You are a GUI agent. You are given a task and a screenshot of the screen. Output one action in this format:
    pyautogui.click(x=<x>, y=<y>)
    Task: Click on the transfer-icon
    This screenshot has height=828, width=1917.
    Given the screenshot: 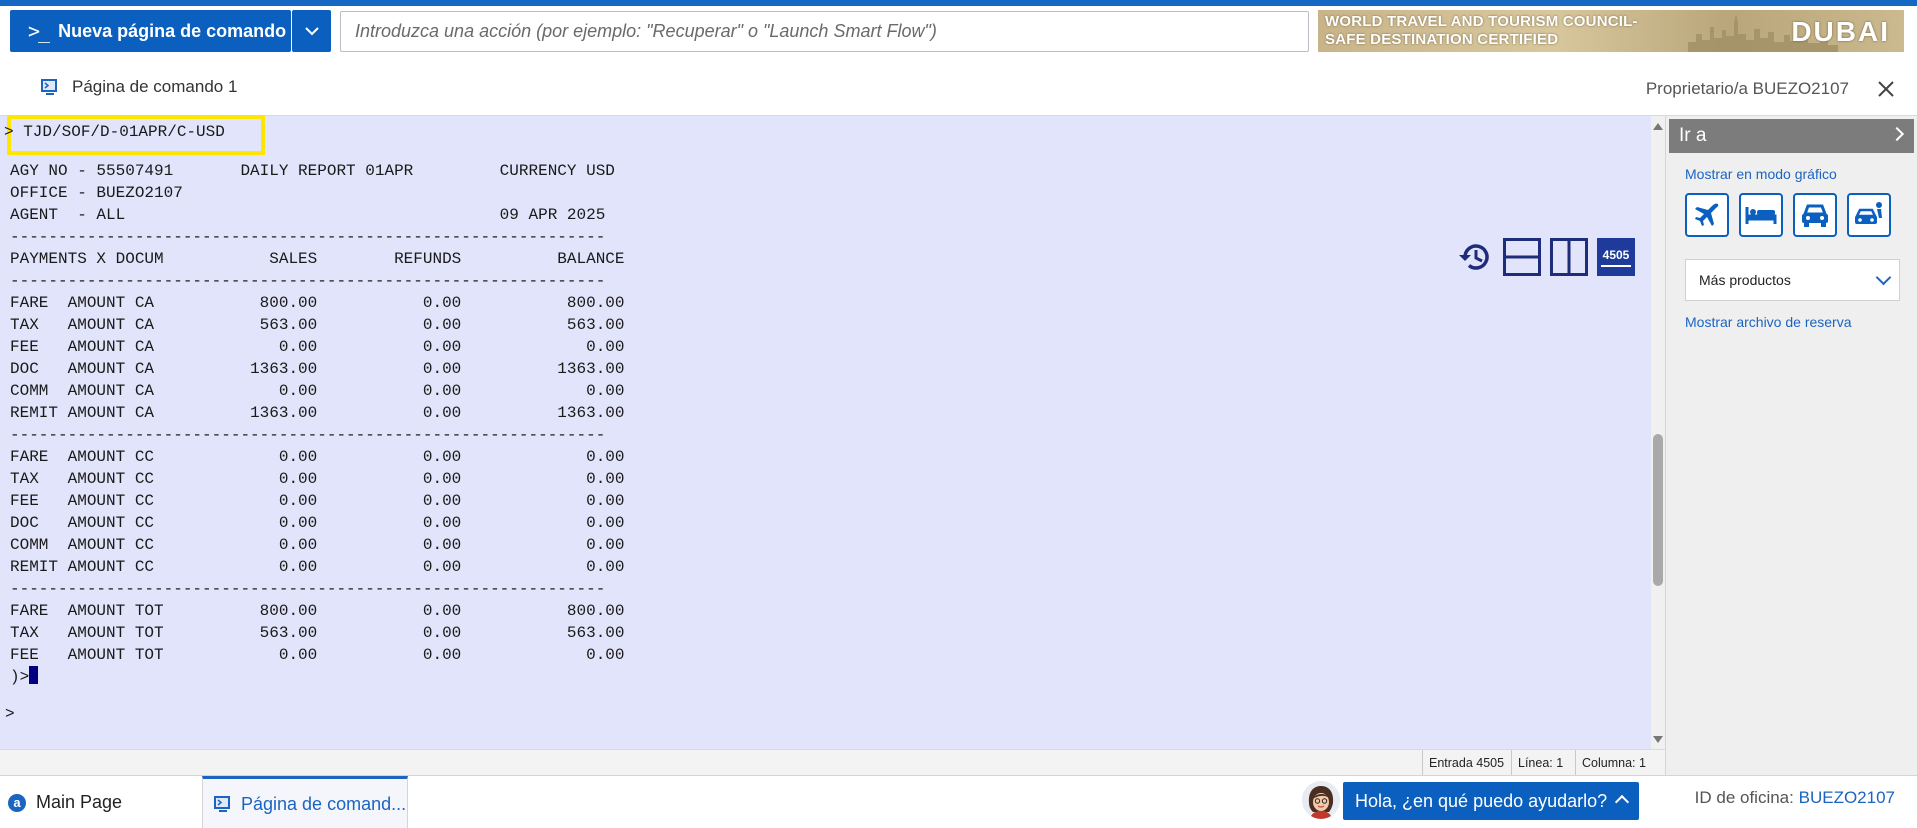 What is the action you would take?
    pyautogui.click(x=1868, y=213)
    